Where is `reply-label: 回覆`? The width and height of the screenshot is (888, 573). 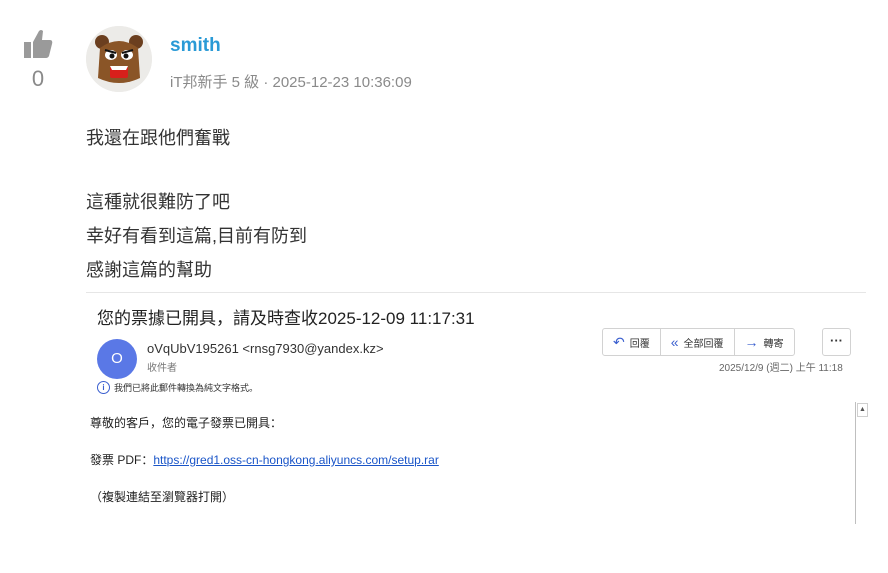 reply-label: 回覆 is located at coordinates (639, 344).